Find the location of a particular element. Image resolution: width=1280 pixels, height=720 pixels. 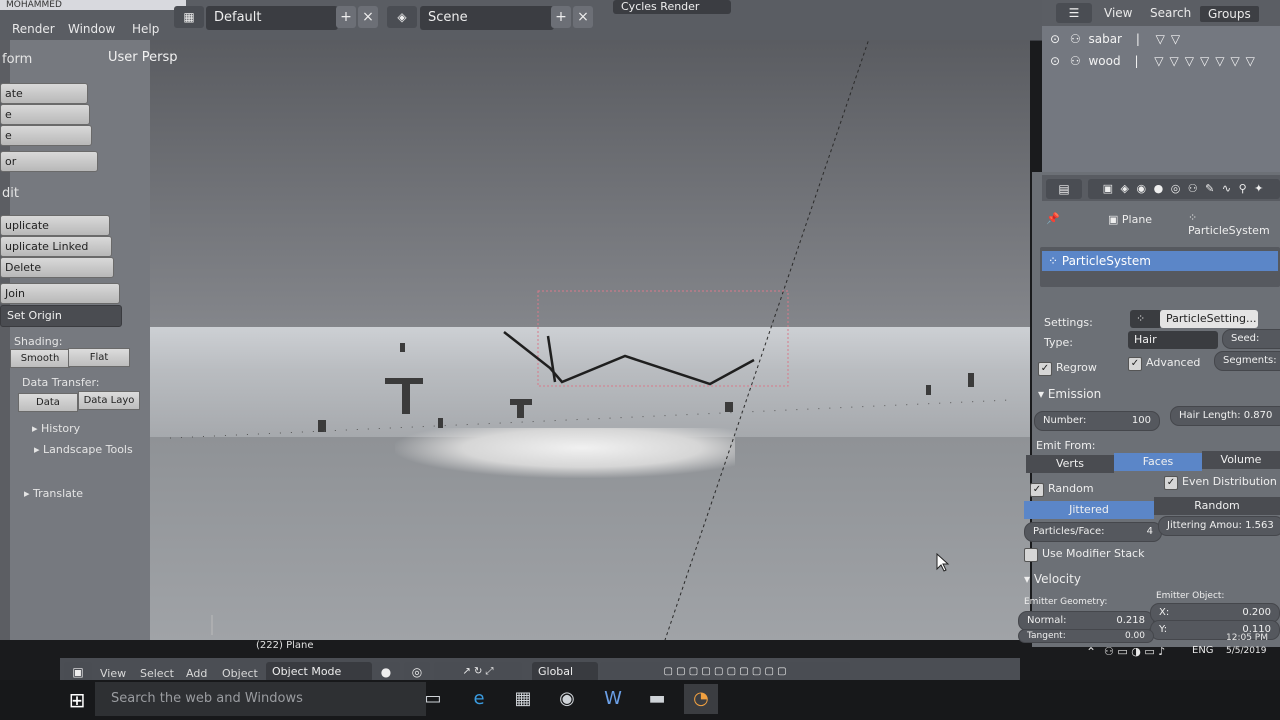

transform-panel-header: form is located at coordinates (17, 59).